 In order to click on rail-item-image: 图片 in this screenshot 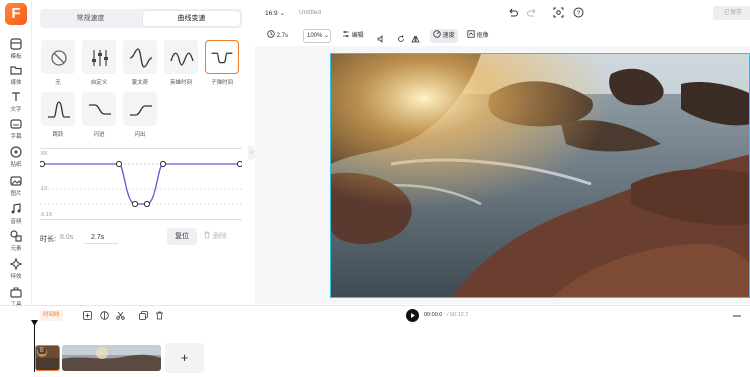, I will do `click(16, 187)`.